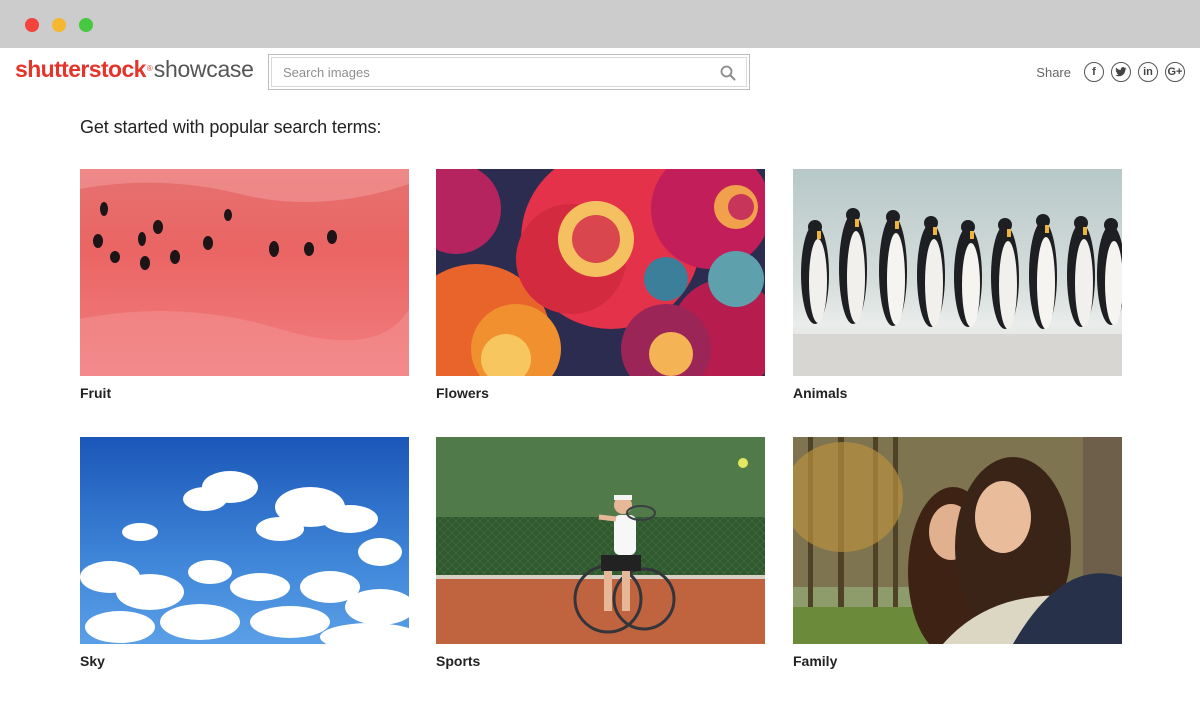 This screenshot has width=1200, height=728. What do you see at coordinates (600, 540) in the screenshot?
I see `sports-image` at bounding box center [600, 540].